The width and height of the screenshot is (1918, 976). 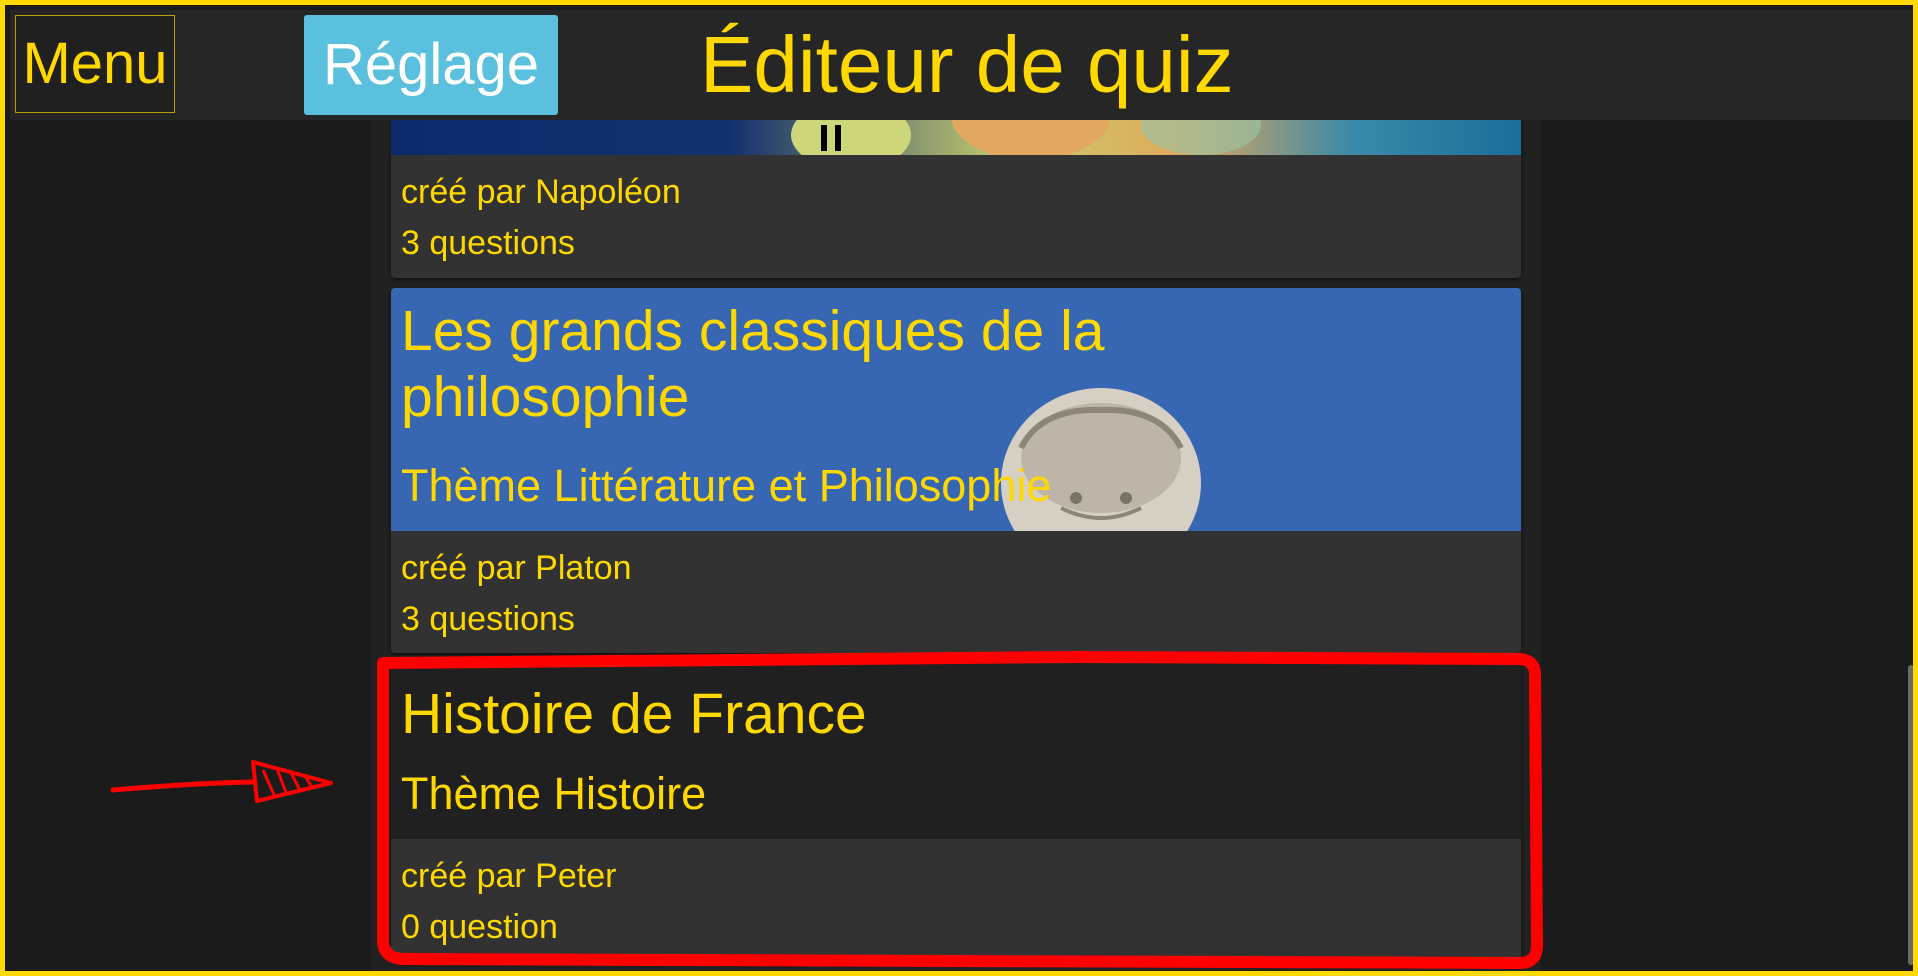 What do you see at coordinates (221, 781) in the screenshot?
I see `red-arrow-annotation` at bounding box center [221, 781].